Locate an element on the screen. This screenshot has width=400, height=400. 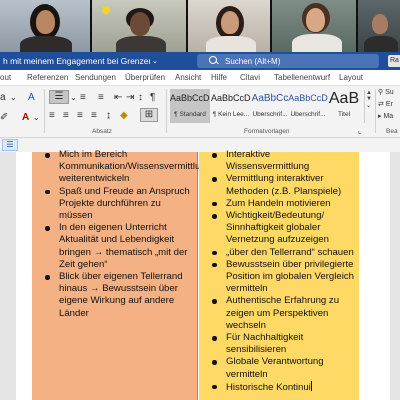
tab-layout: Layout is located at coordinates (351, 77).